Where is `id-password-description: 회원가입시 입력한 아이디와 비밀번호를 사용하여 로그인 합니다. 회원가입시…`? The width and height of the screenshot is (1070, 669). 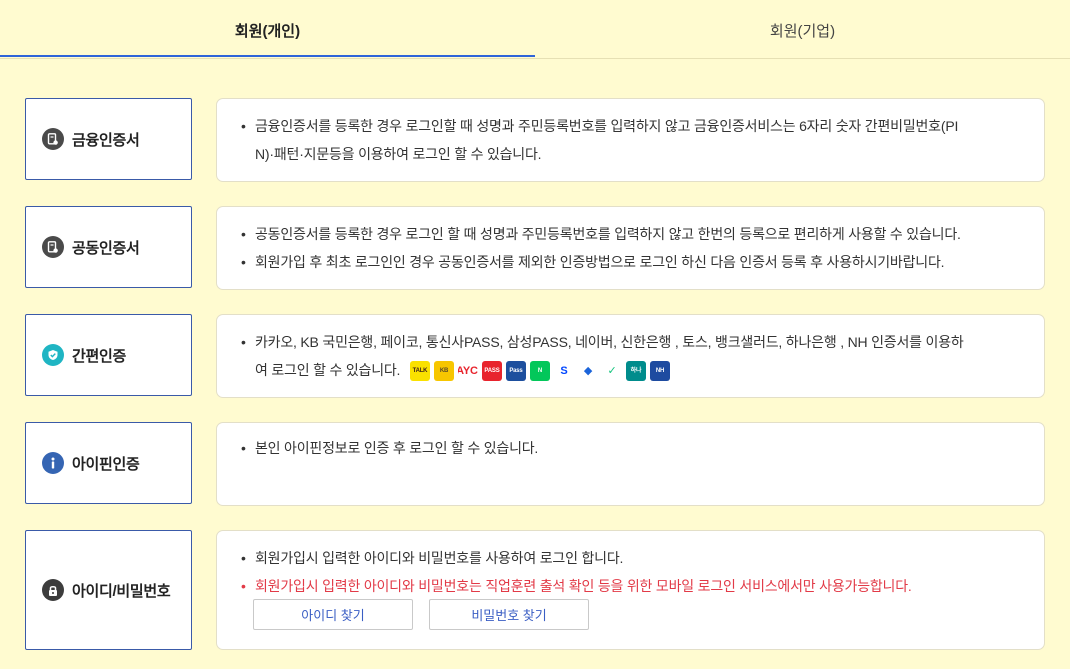 id-password-description: 회원가입시 입력한 아이디와 비밀번호를 사용하여 로그인 합니다. 회원가입시… is located at coordinates (630, 590).